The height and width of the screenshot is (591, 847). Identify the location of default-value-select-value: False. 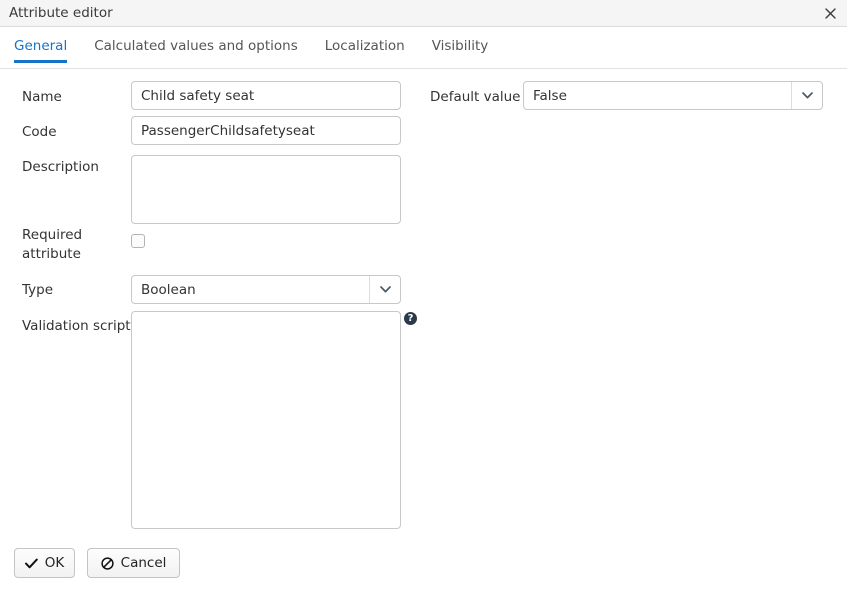
(550, 95).